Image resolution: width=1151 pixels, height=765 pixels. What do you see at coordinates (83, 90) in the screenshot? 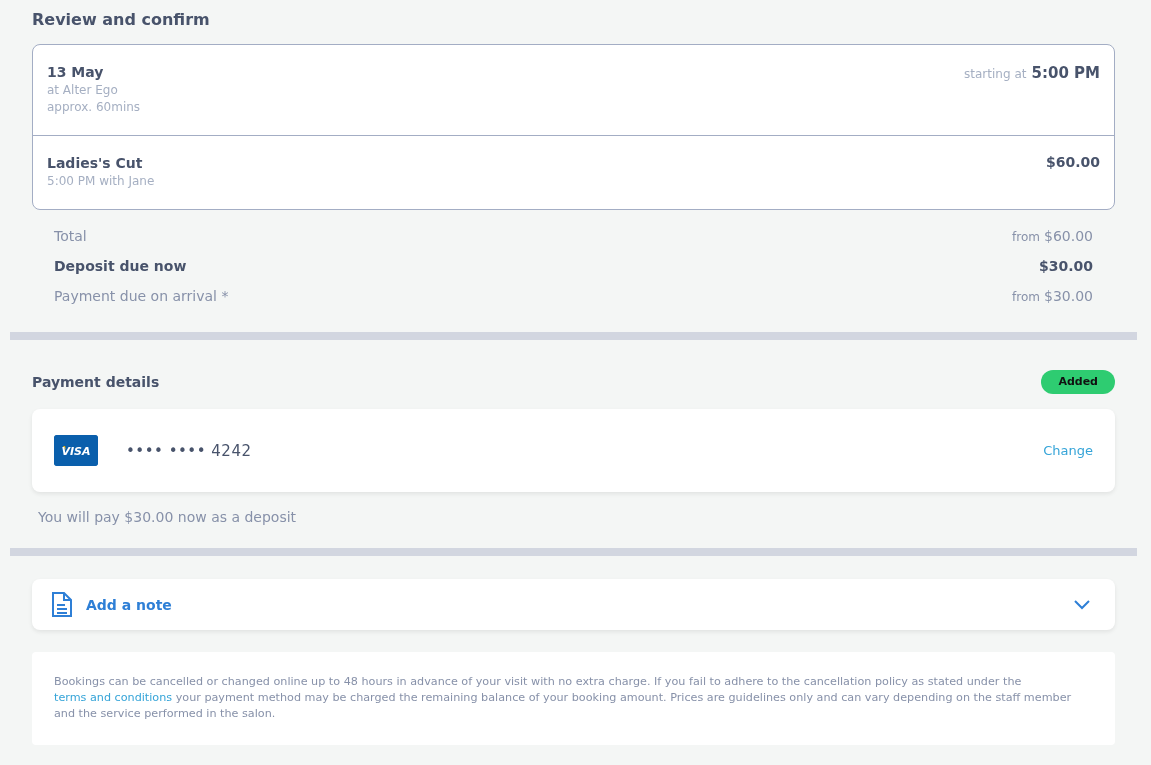
I see `salon-location: at Alter Ego` at bounding box center [83, 90].